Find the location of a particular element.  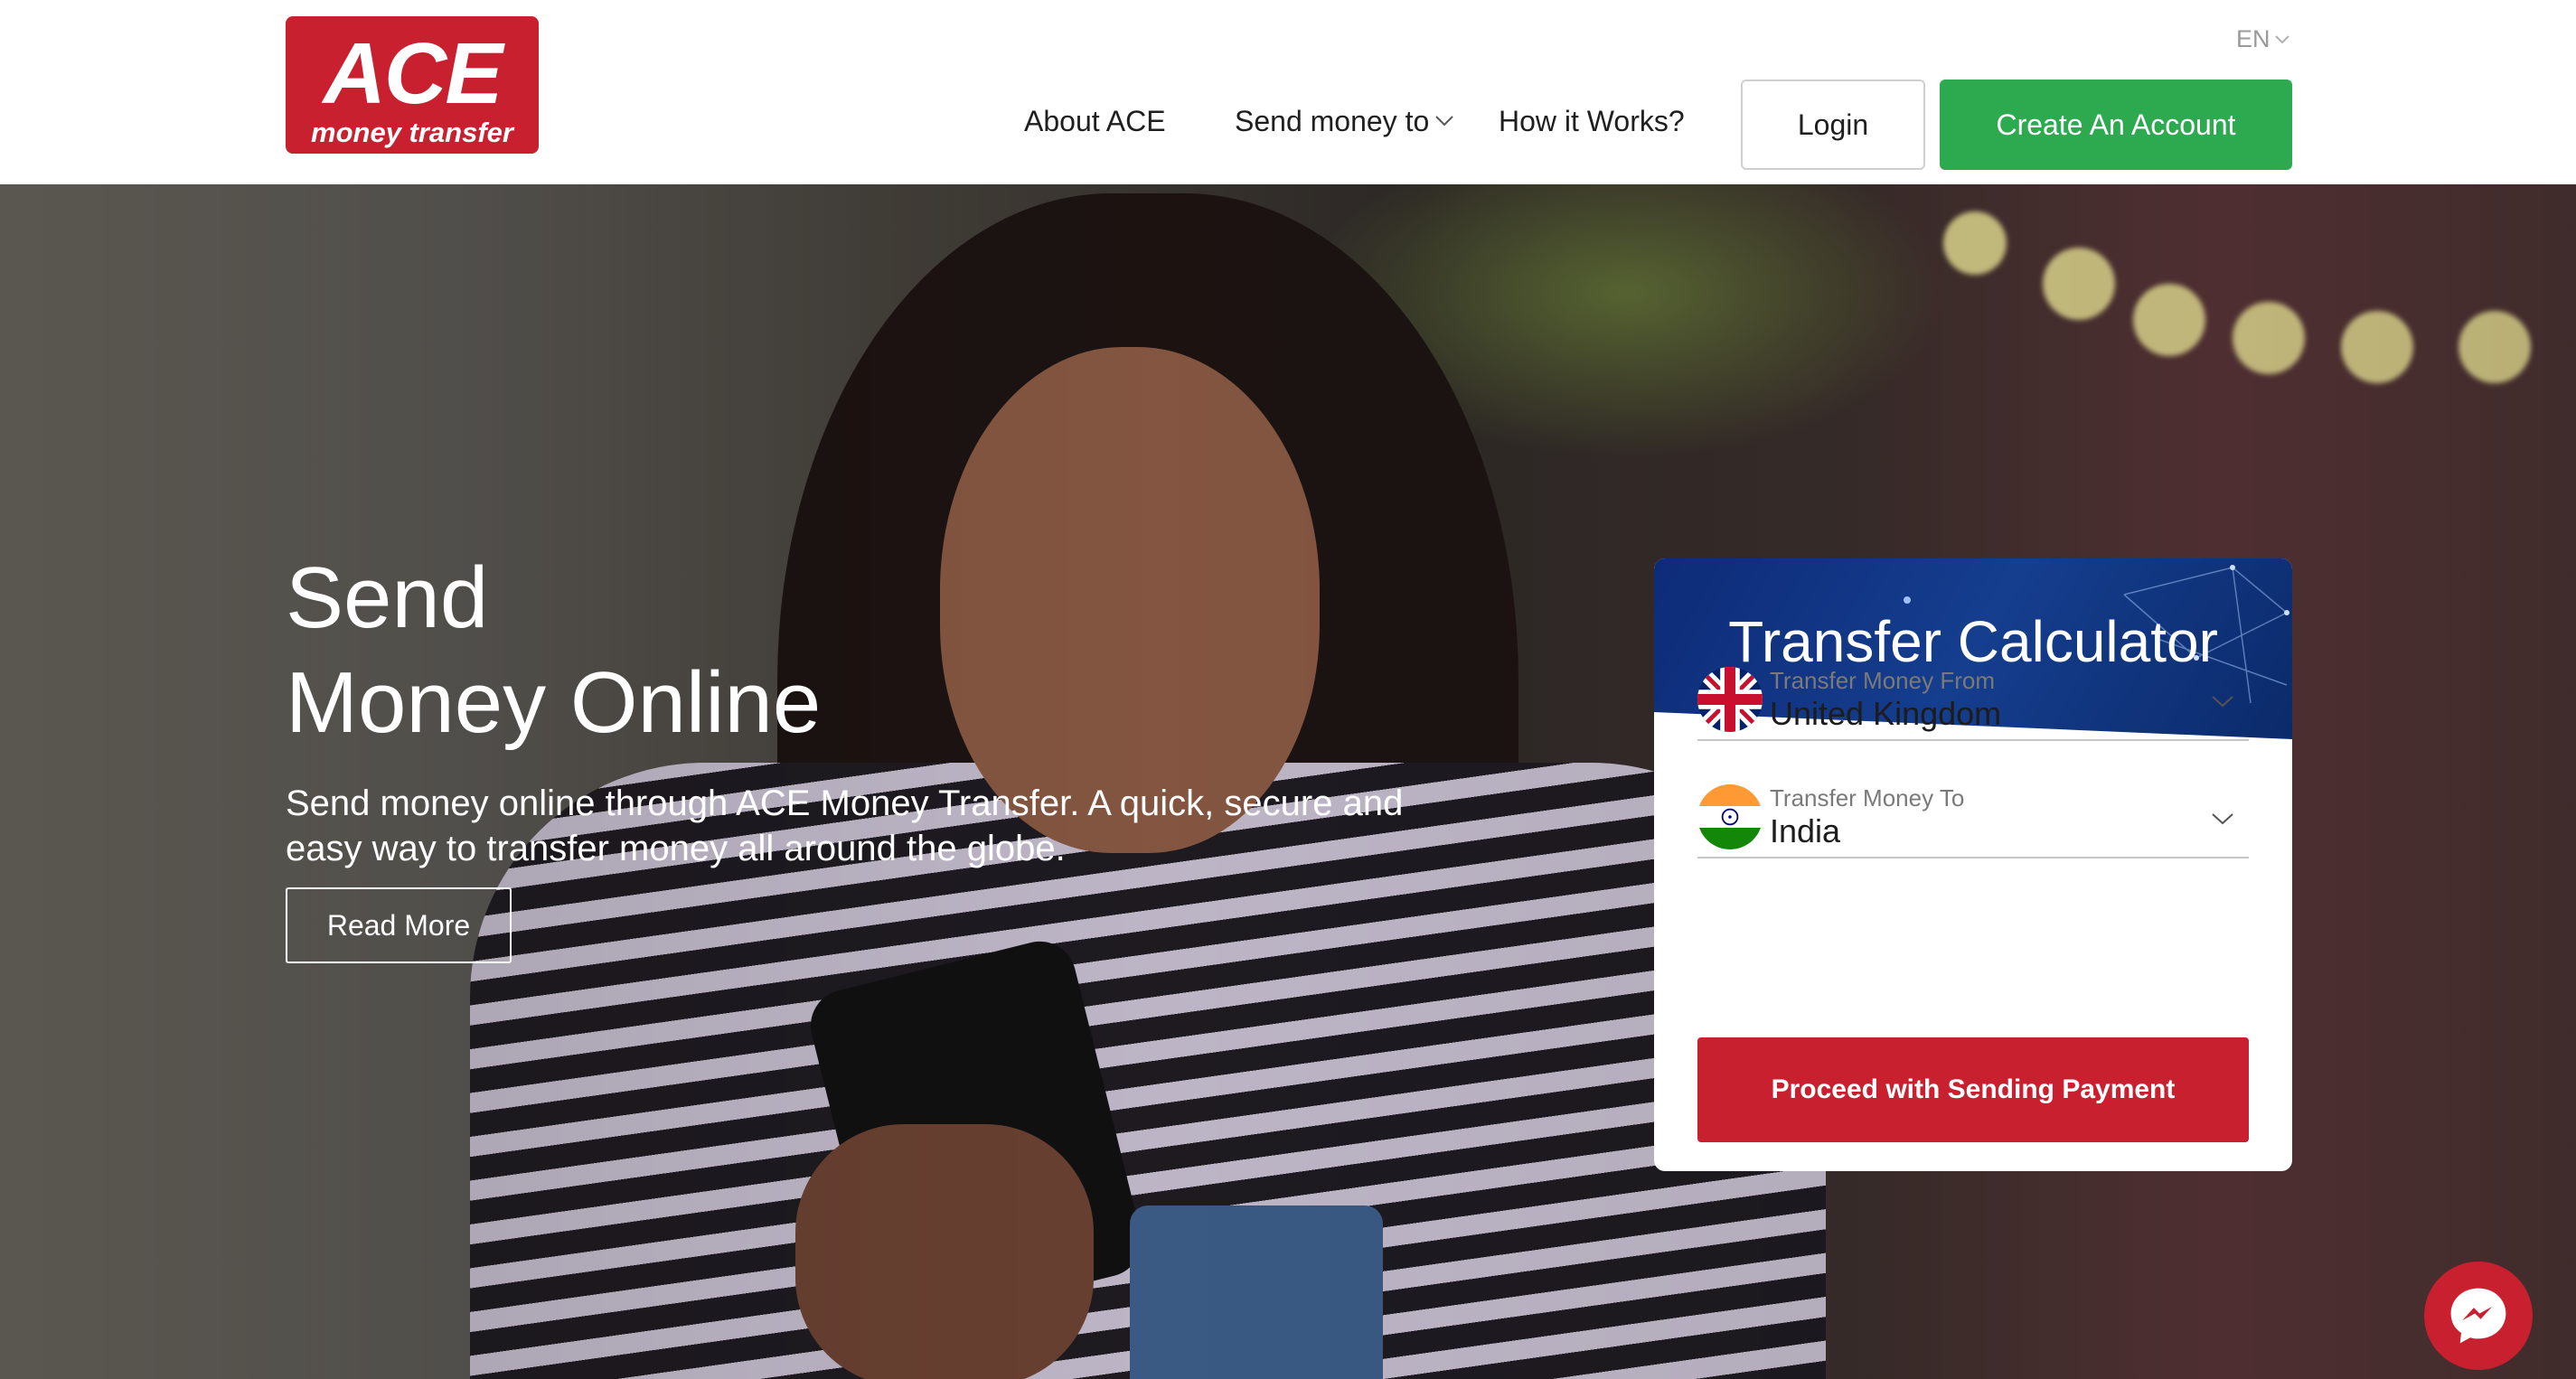

uk-flag-icon is located at coordinates (1730, 699).